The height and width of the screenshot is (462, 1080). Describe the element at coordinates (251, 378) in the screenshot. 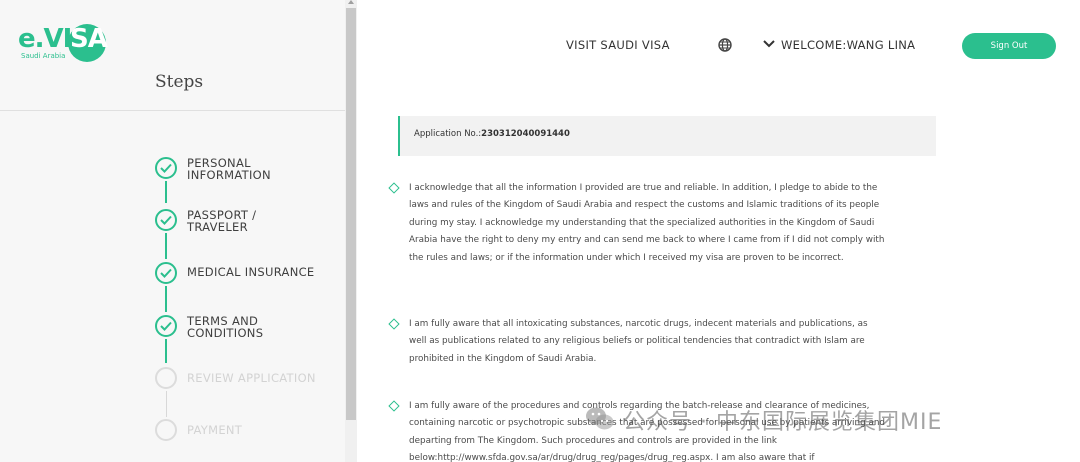

I see `step-label: REVIEW APPLICATION` at that location.